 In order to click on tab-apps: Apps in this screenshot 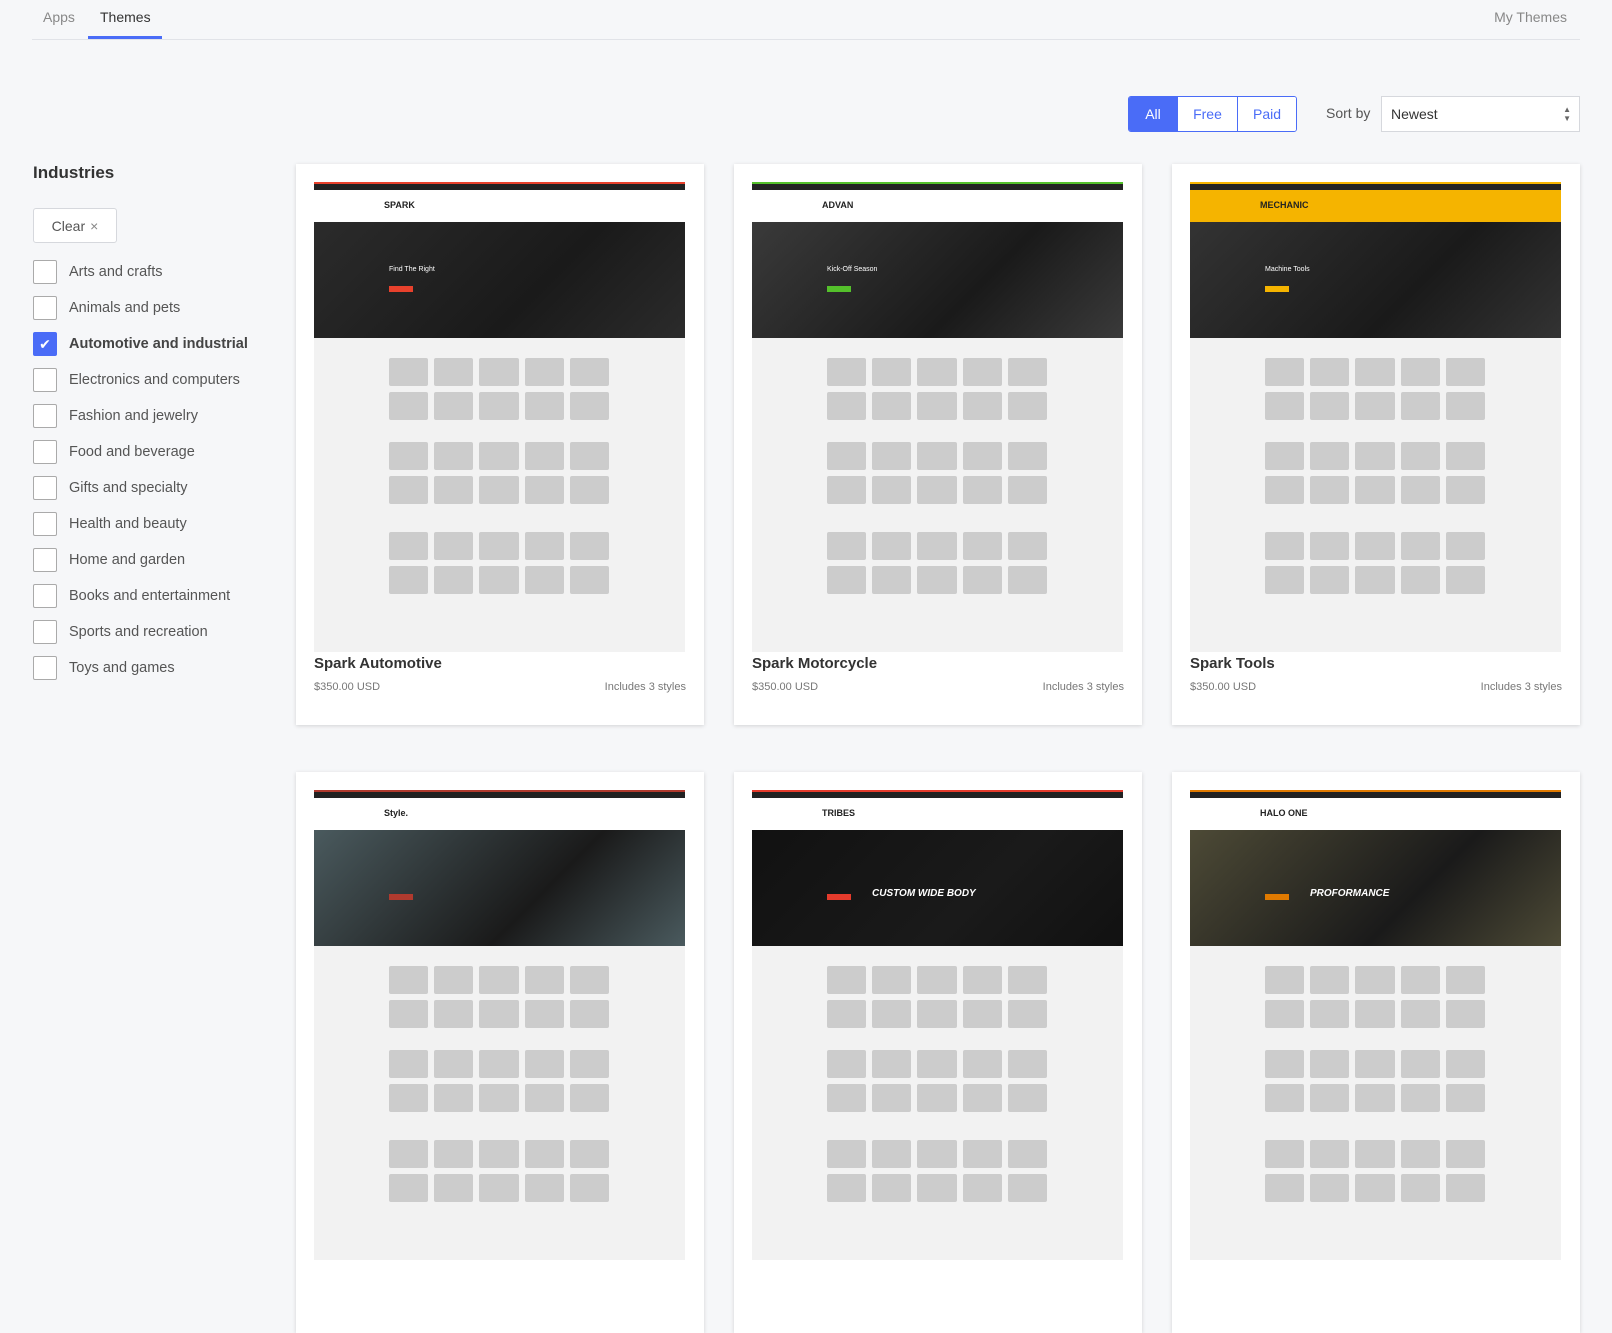, I will do `click(59, 17)`.